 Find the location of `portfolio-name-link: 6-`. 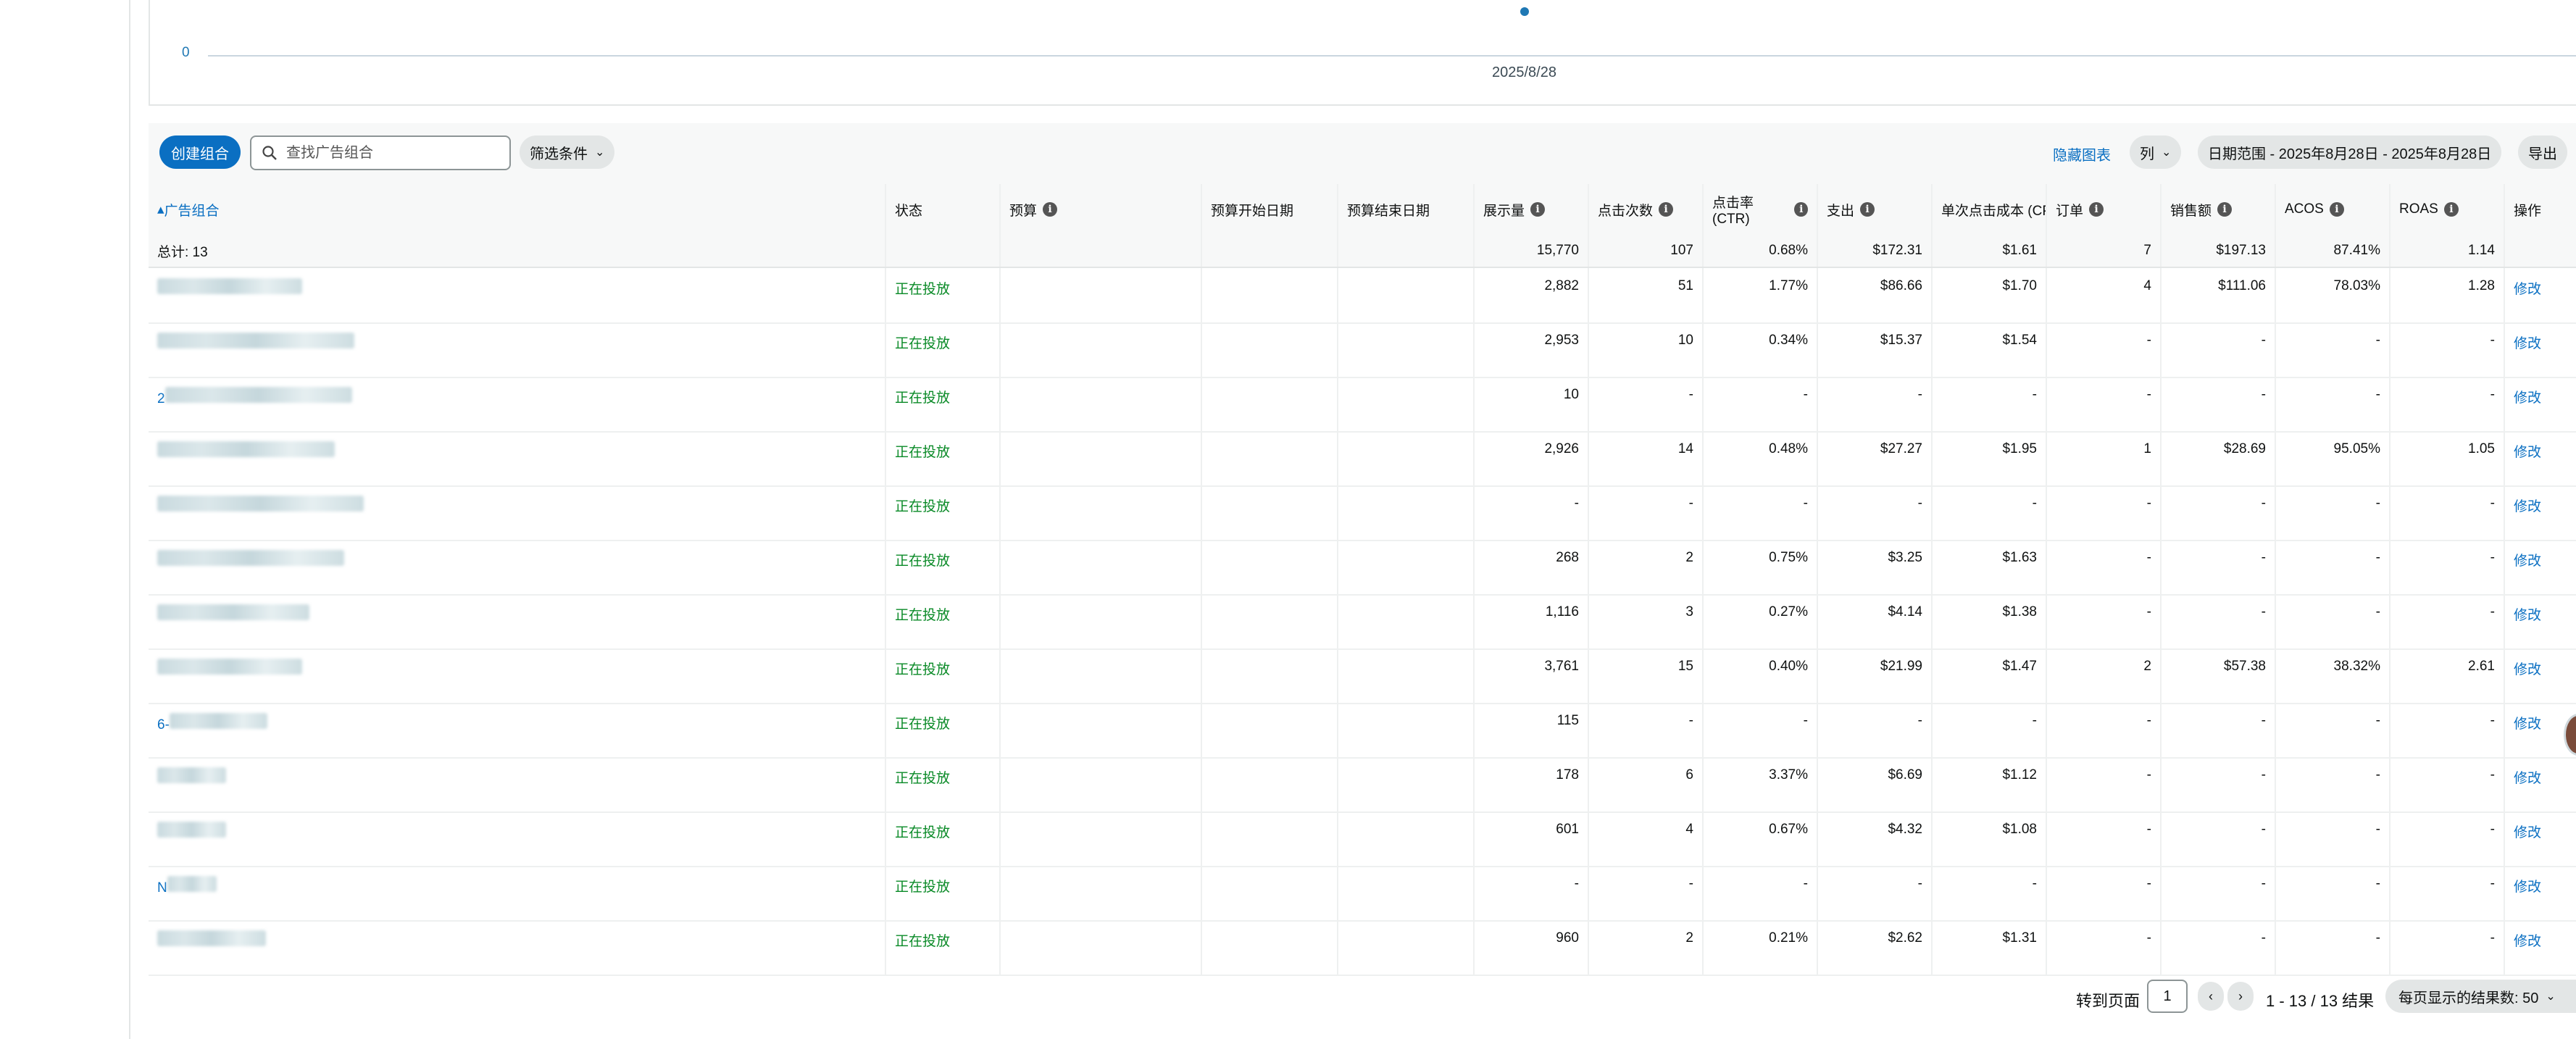

portfolio-name-link: 6- is located at coordinates (517, 730).